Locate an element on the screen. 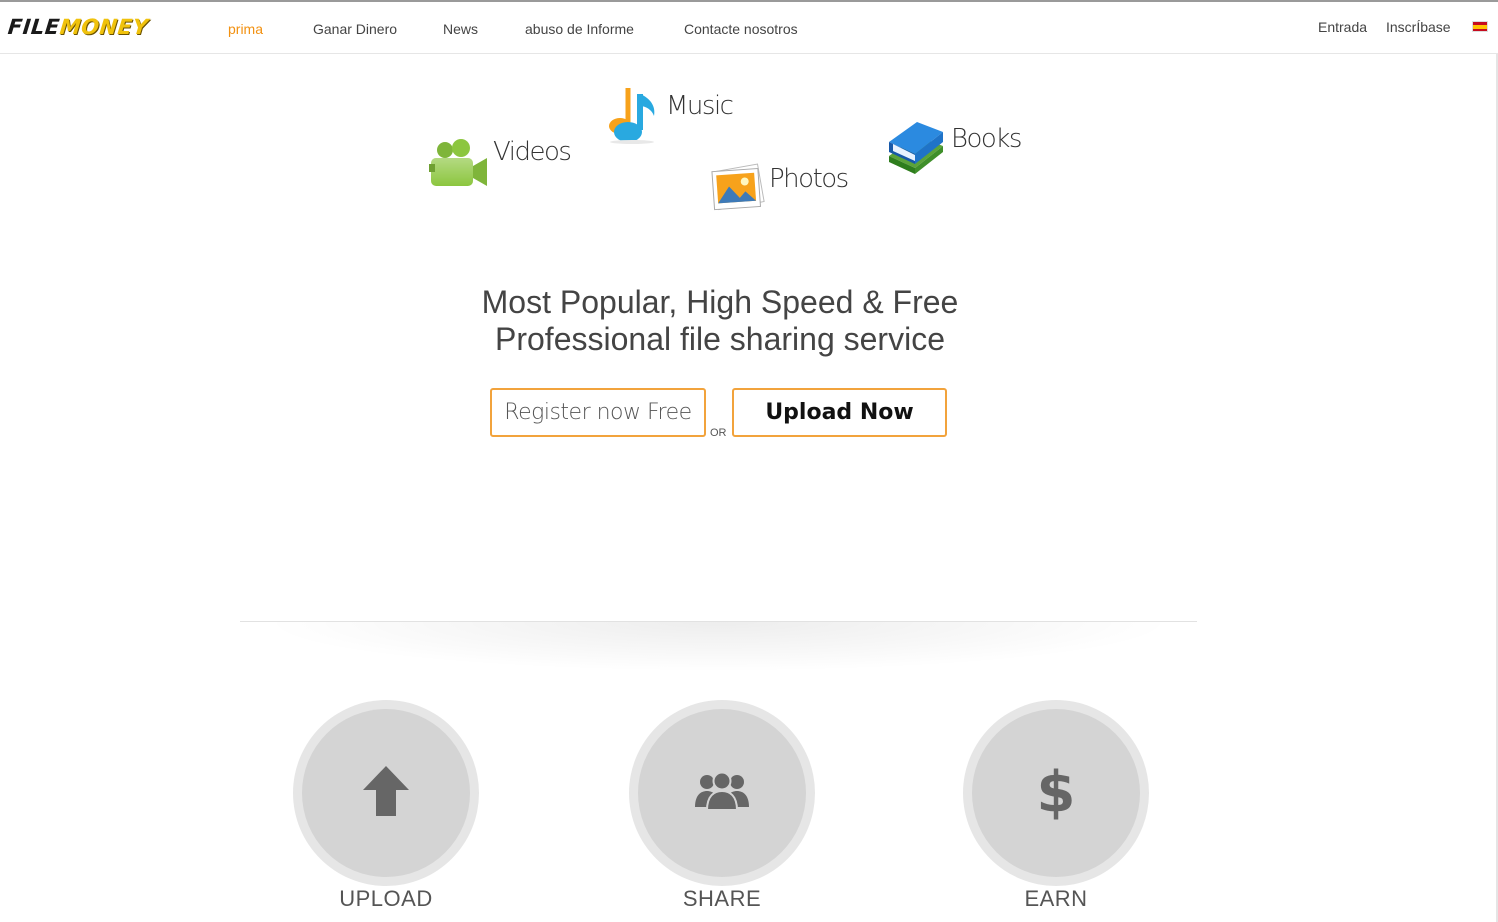  video-camera-icon is located at coordinates (459, 167).